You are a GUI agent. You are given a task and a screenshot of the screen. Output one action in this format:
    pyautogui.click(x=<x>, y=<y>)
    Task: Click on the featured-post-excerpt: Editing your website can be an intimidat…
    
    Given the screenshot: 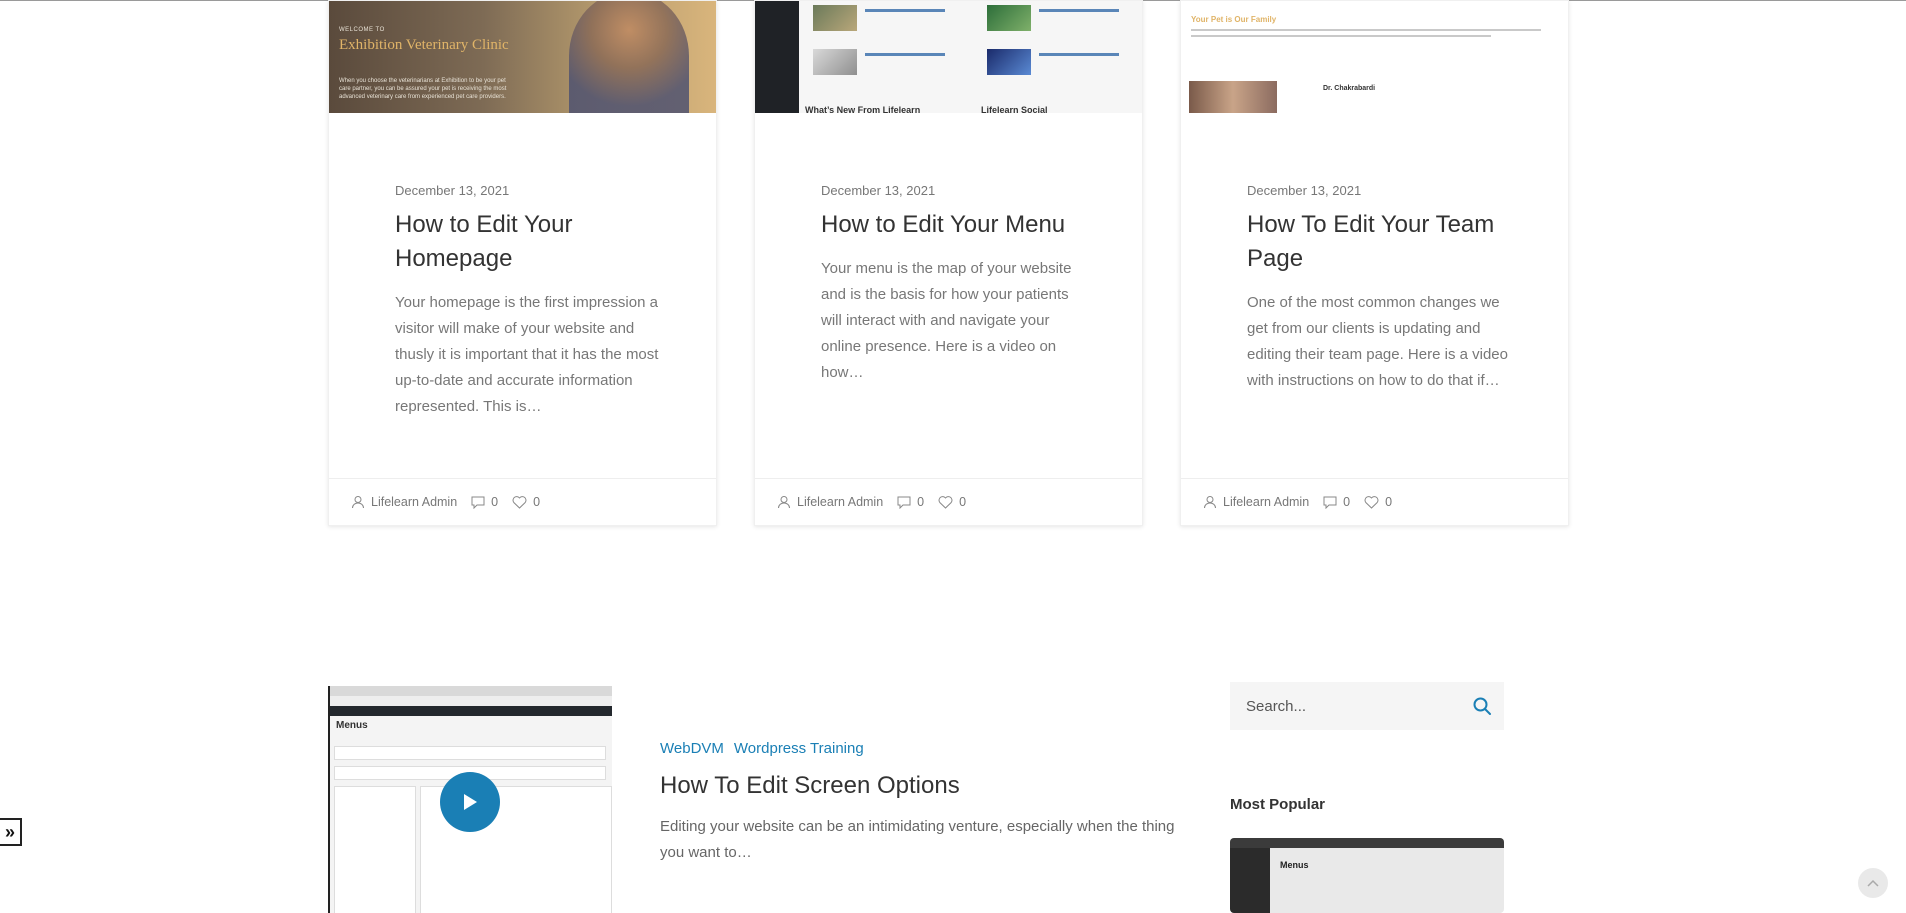 What is the action you would take?
    pyautogui.click(x=917, y=839)
    